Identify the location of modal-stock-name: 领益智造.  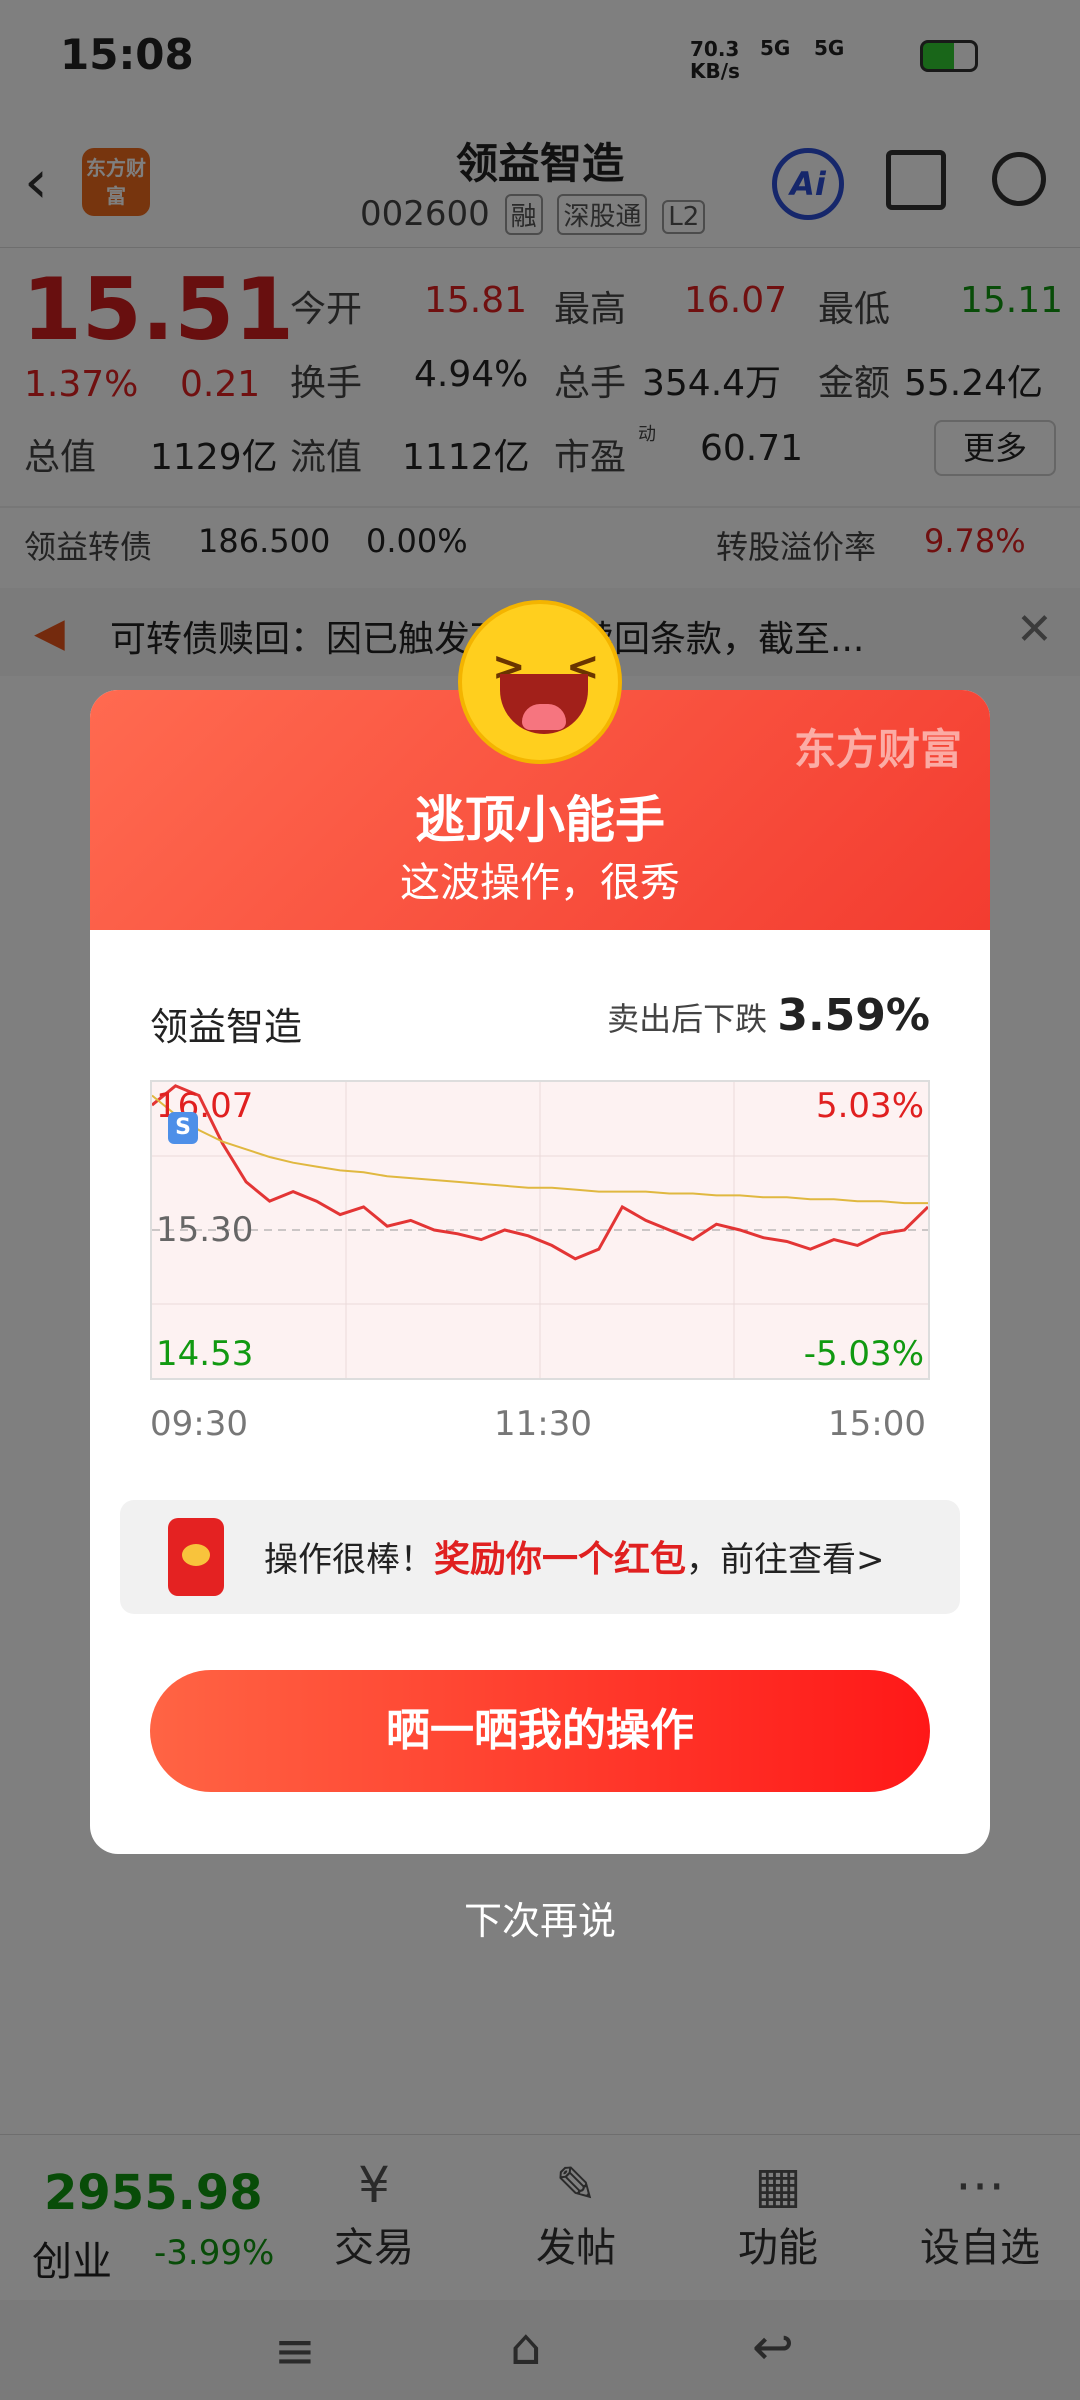
(226, 1027).